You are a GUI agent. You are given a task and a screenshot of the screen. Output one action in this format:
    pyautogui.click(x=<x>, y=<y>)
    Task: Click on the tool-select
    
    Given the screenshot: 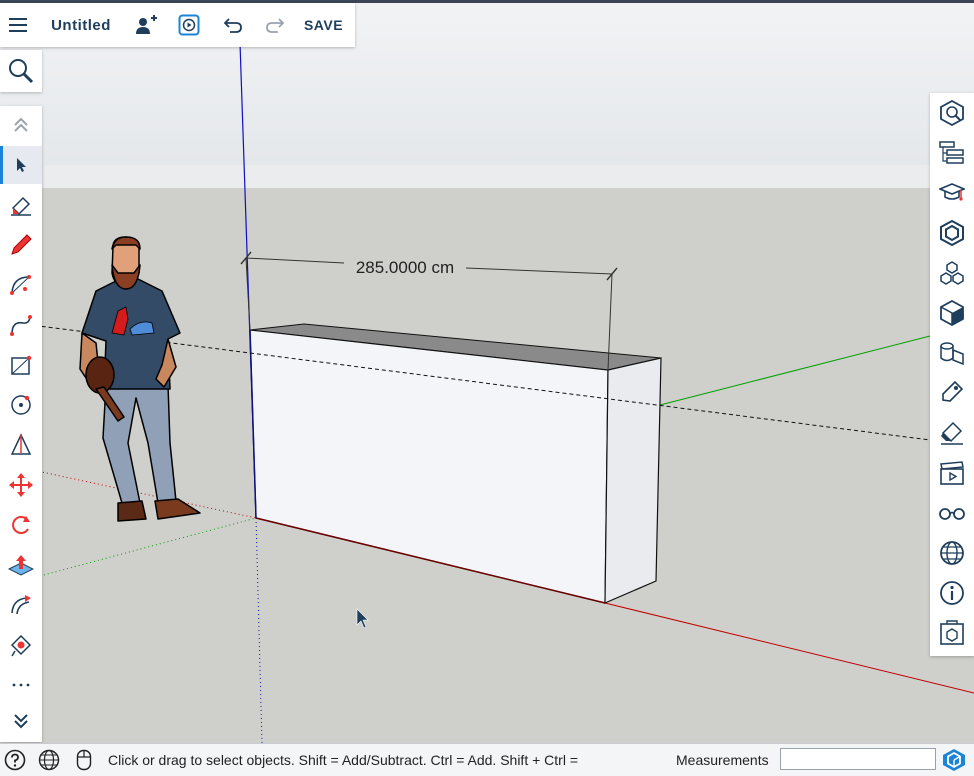 What is the action you would take?
    pyautogui.click(x=21, y=165)
    